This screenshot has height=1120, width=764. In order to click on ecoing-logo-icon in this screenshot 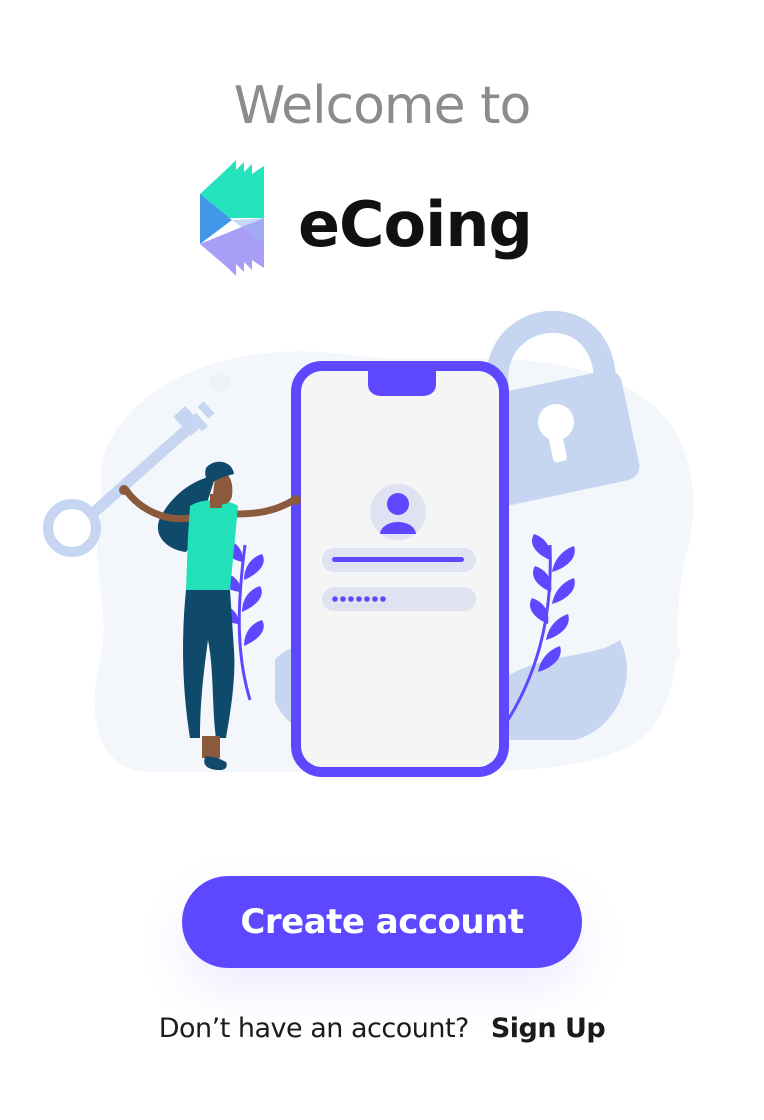, I will do `click(232, 218)`.